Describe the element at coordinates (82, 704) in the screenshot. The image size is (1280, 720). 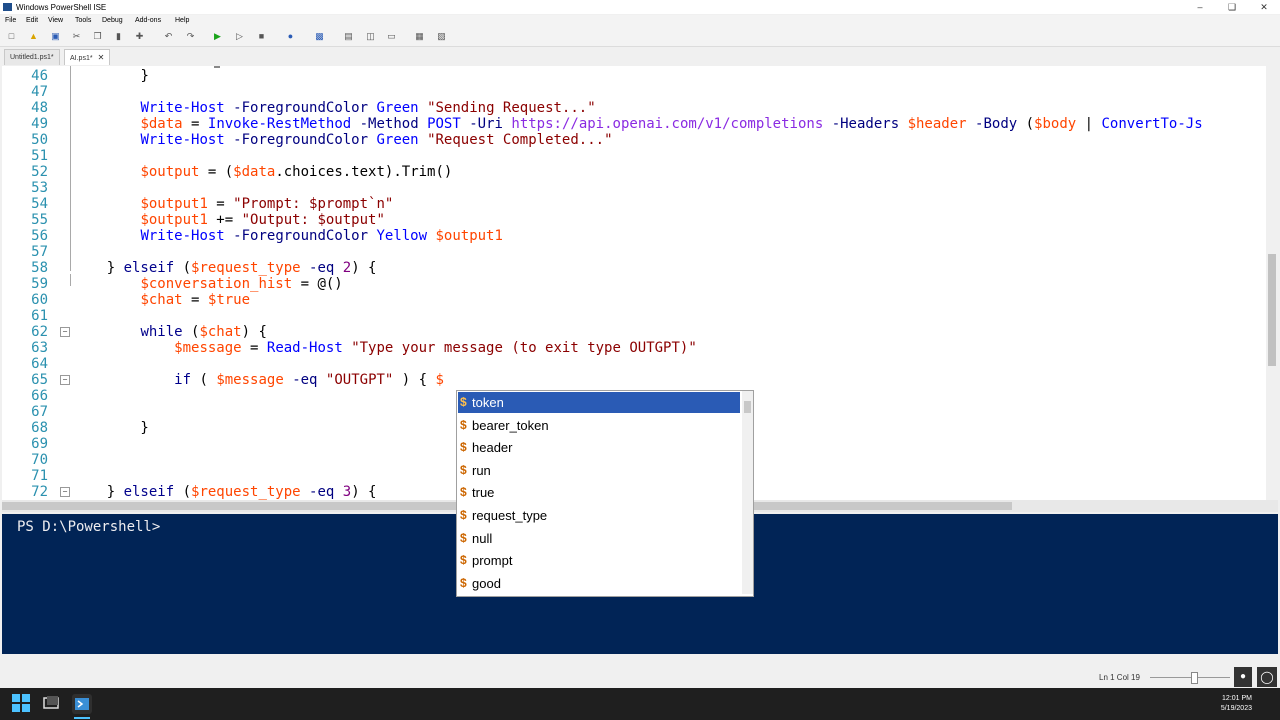
I see `powershell-ise-taskbar-icon` at that location.